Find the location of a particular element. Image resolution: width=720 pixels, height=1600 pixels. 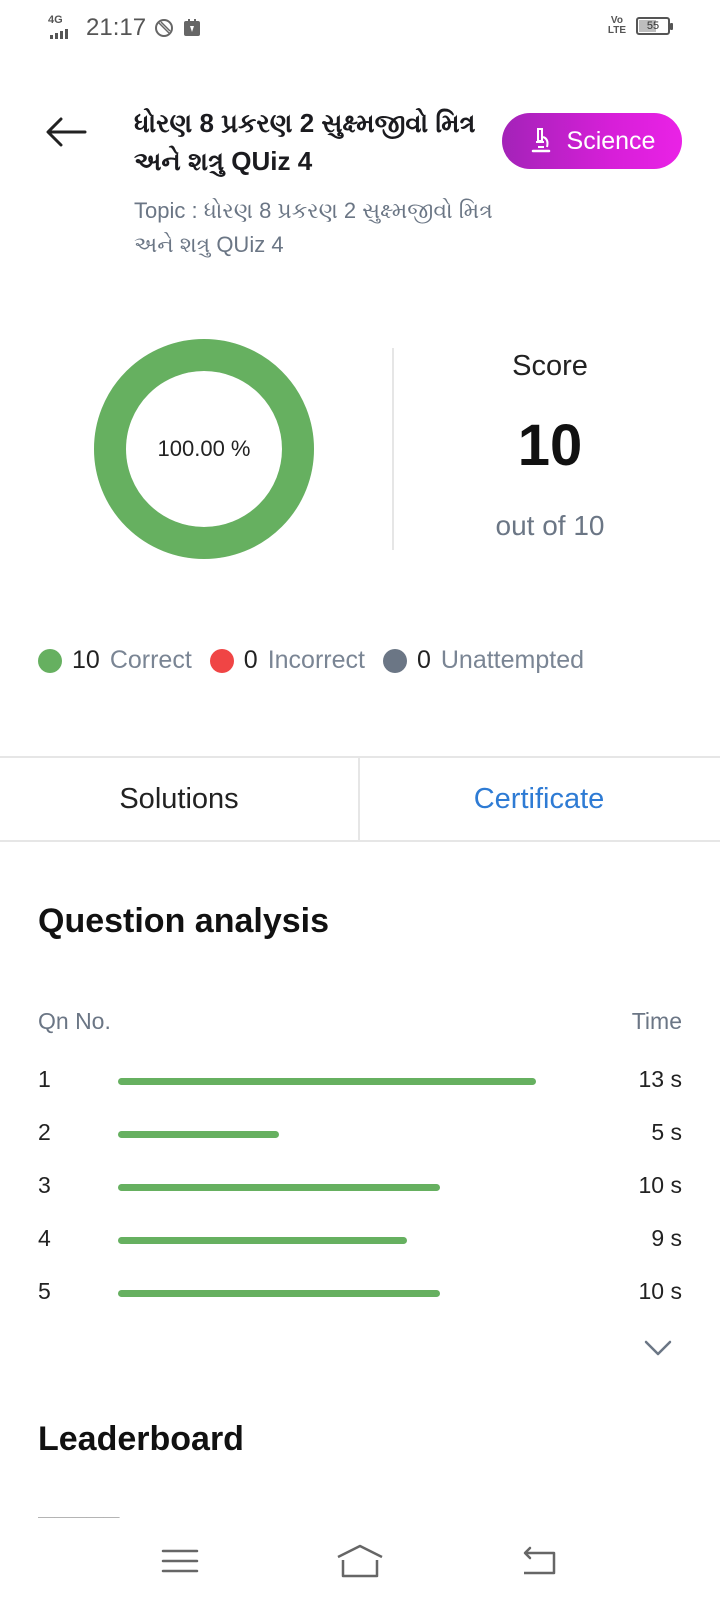

system-nav-bar is located at coordinates (360, 1559).